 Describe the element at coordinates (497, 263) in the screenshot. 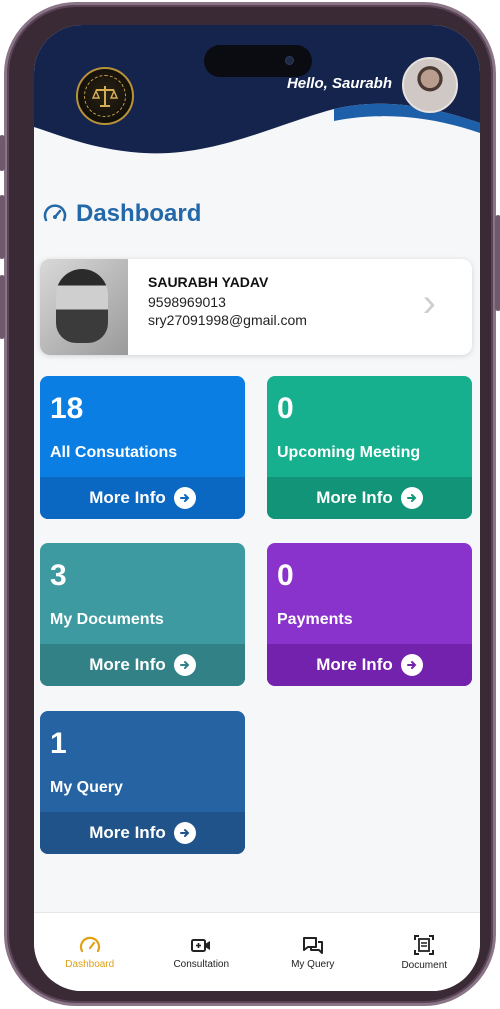

I see `power-button` at that location.